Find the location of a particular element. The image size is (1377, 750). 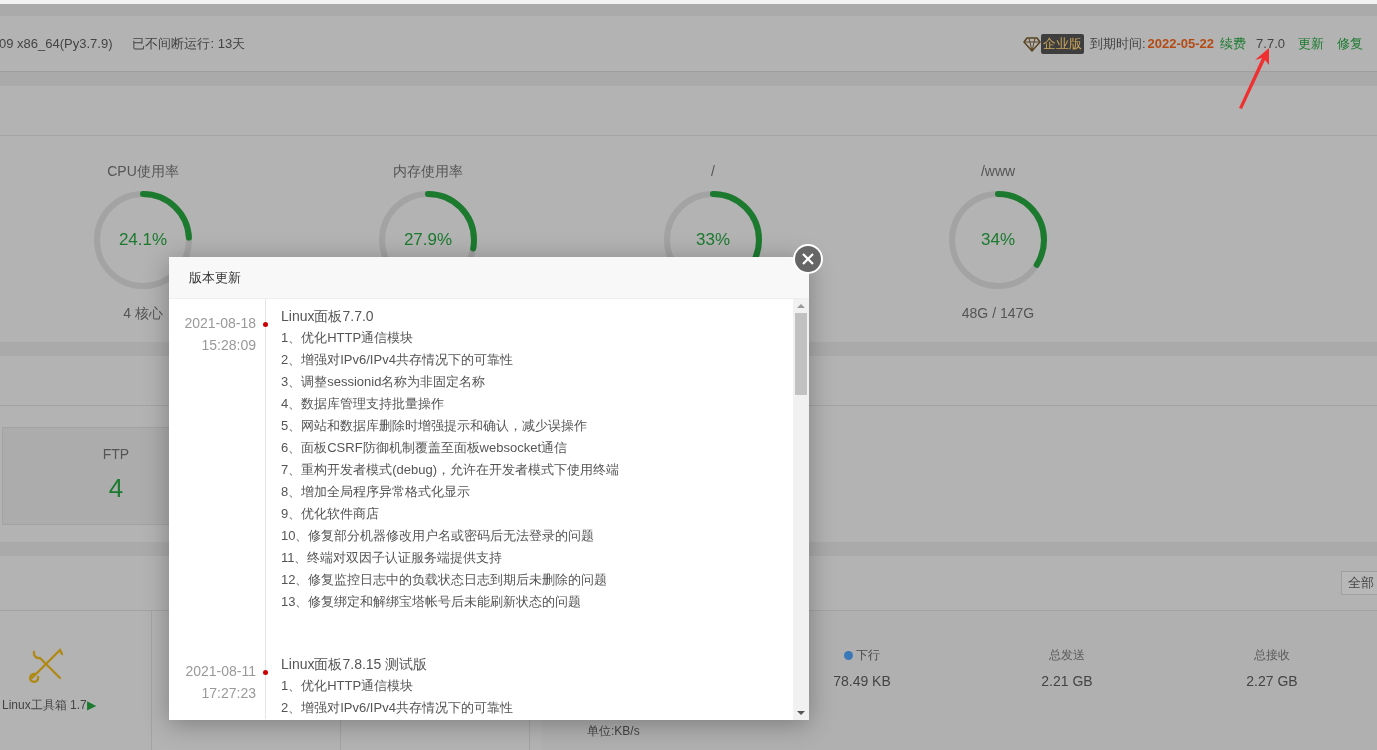

scrollbar is located at coordinates (801, 509).